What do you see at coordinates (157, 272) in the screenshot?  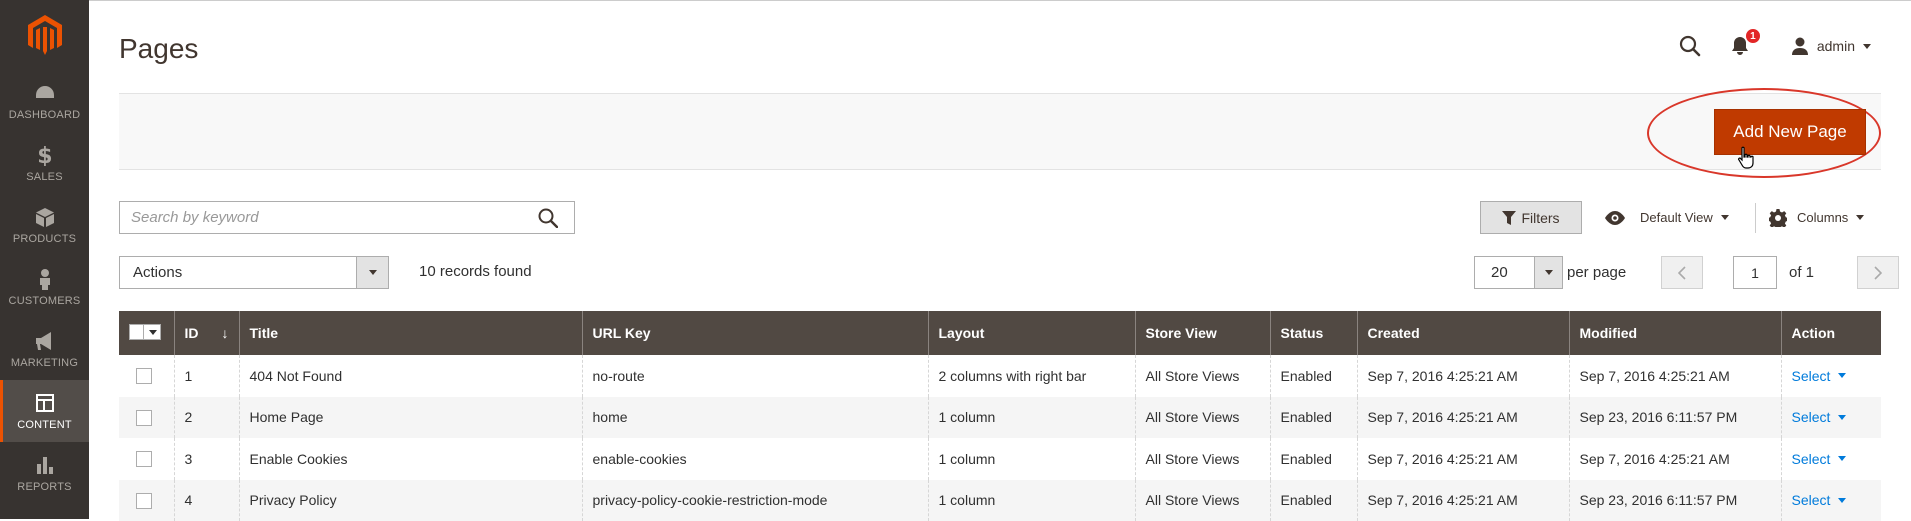 I see `actions-label: Actions` at bounding box center [157, 272].